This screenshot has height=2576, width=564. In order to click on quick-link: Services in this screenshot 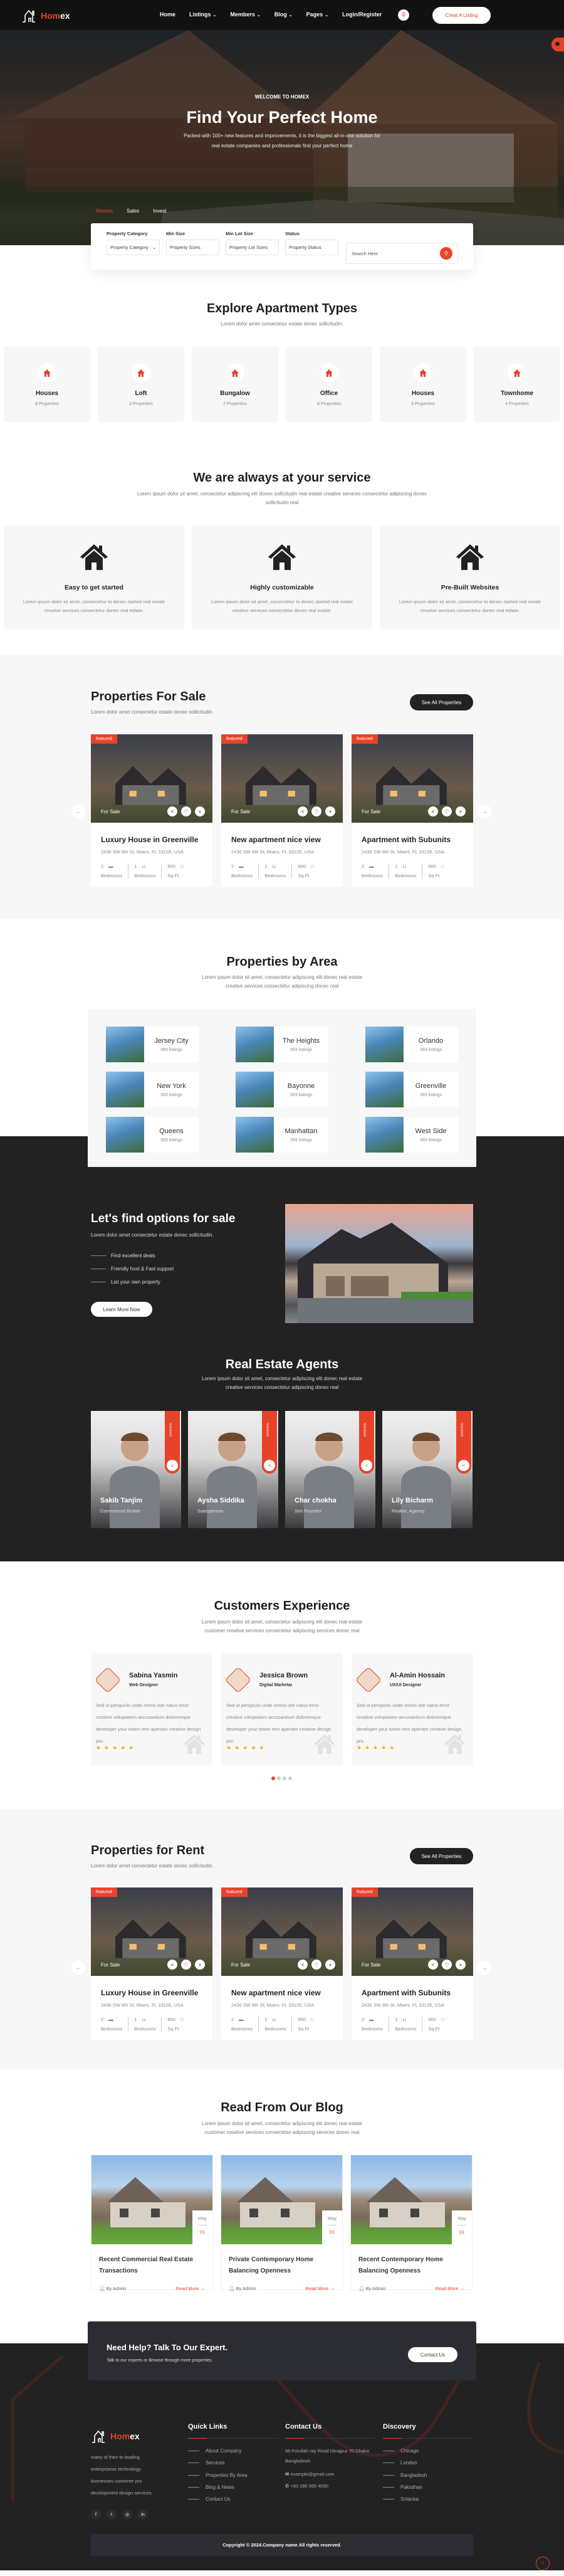, I will do `click(233, 2463)`.